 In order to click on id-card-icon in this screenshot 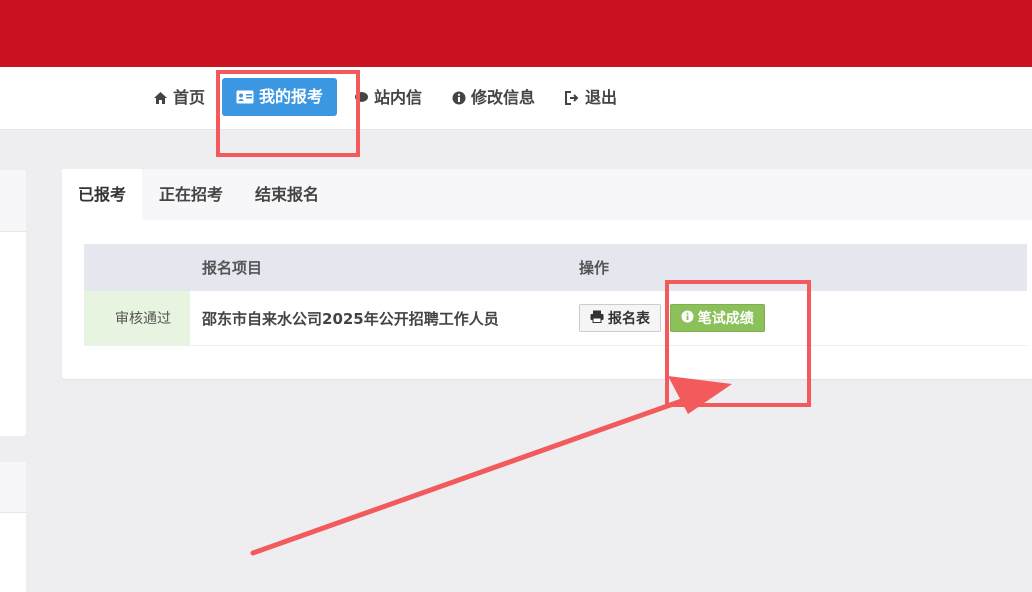, I will do `click(245, 97)`.